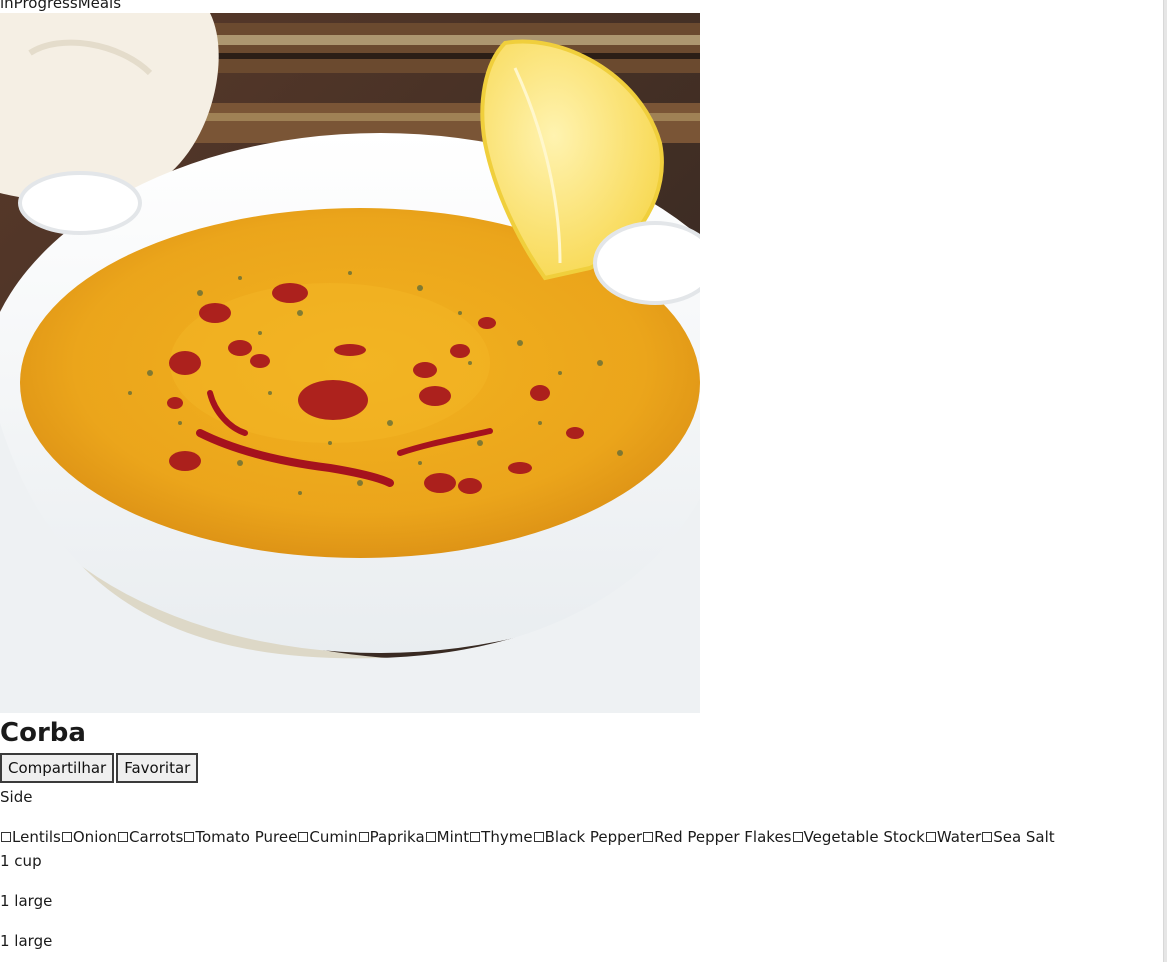 This screenshot has width=1167, height=971. I want to click on ingredient-item: Black Pepper, so click(588, 837).